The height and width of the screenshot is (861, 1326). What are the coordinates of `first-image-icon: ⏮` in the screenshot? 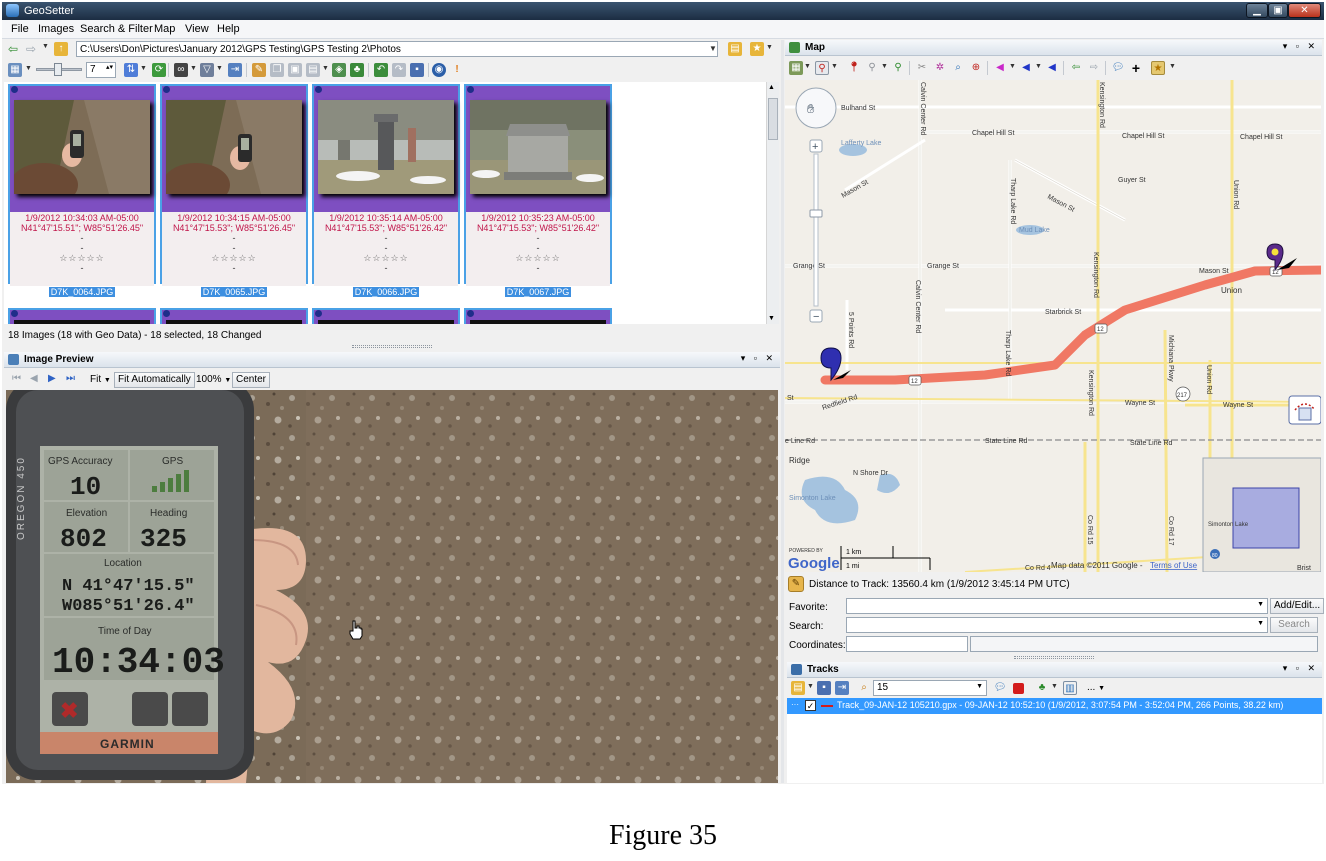 It's located at (16, 378).